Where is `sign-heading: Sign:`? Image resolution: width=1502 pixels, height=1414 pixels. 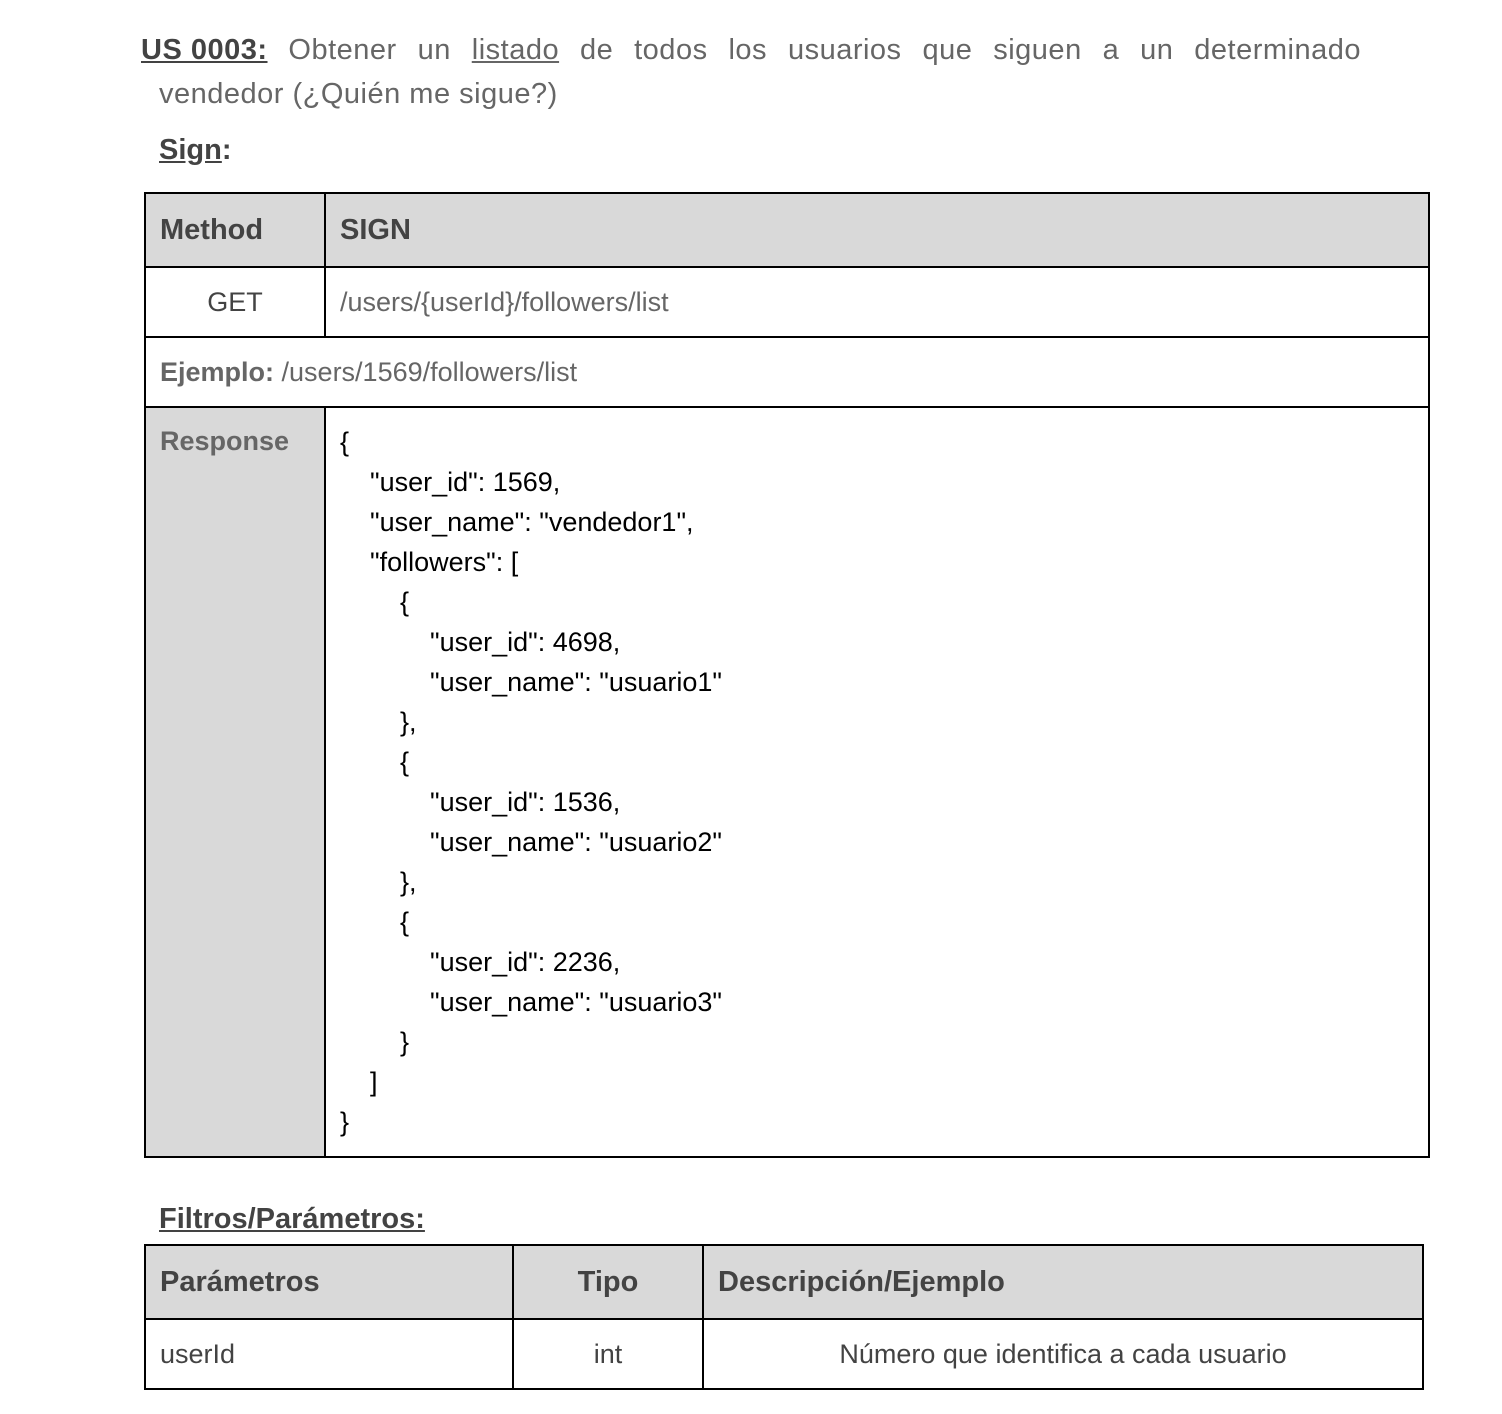
sign-heading: Sign: is located at coordinates (195, 150).